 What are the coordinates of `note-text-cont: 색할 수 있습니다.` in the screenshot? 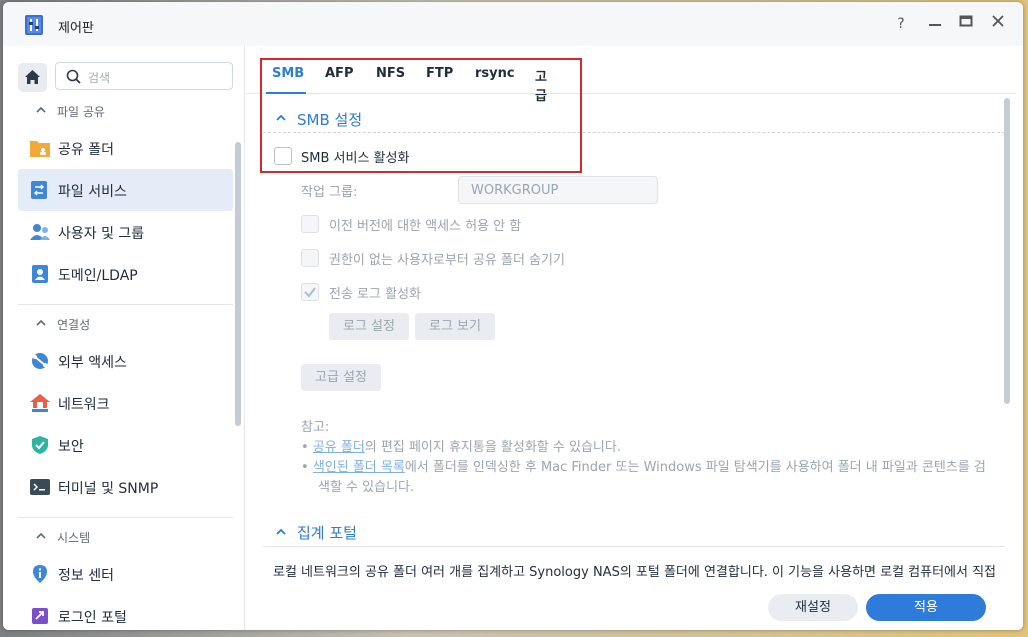 It's located at (366, 487).